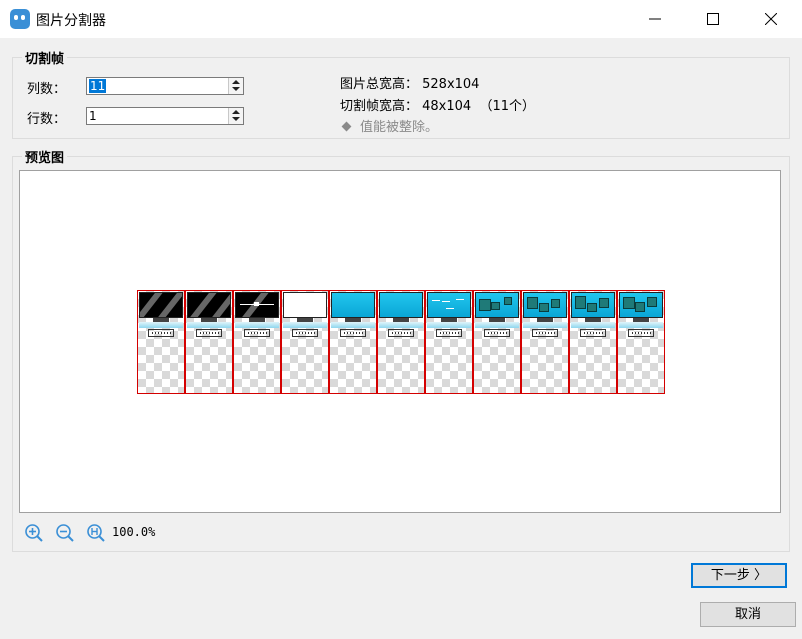 The height and width of the screenshot is (639, 802). What do you see at coordinates (93, 116) in the screenshot?
I see `rows-value: 1` at bounding box center [93, 116].